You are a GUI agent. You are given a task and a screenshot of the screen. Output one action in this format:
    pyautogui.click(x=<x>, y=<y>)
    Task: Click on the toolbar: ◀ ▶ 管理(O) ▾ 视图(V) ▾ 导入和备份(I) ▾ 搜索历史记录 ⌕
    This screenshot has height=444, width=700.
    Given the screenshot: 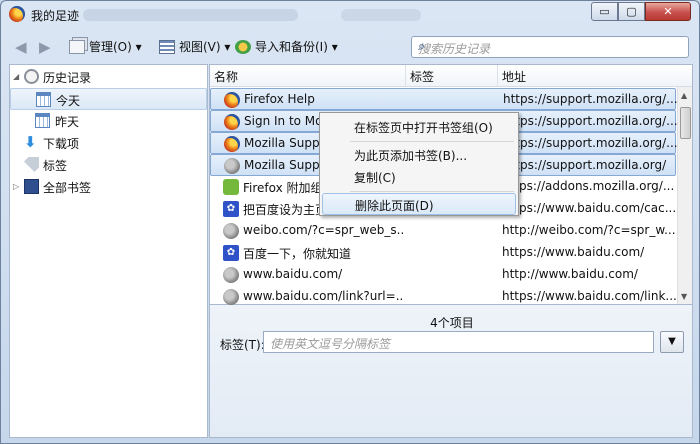 What is the action you would take?
    pyautogui.click(x=351, y=47)
    